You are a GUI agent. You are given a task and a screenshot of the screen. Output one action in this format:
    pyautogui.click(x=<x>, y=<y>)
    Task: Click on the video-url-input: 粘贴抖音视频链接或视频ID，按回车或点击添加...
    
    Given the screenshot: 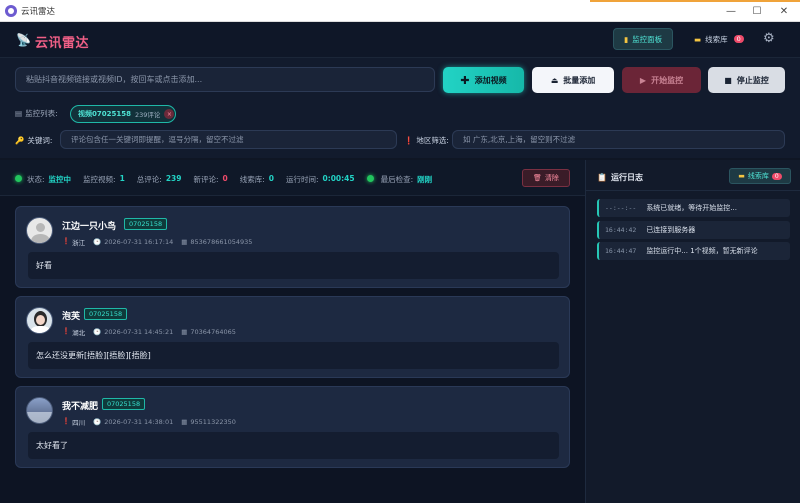 What is the action you would take?
    pyautogui.click(x=225, y=79)
    